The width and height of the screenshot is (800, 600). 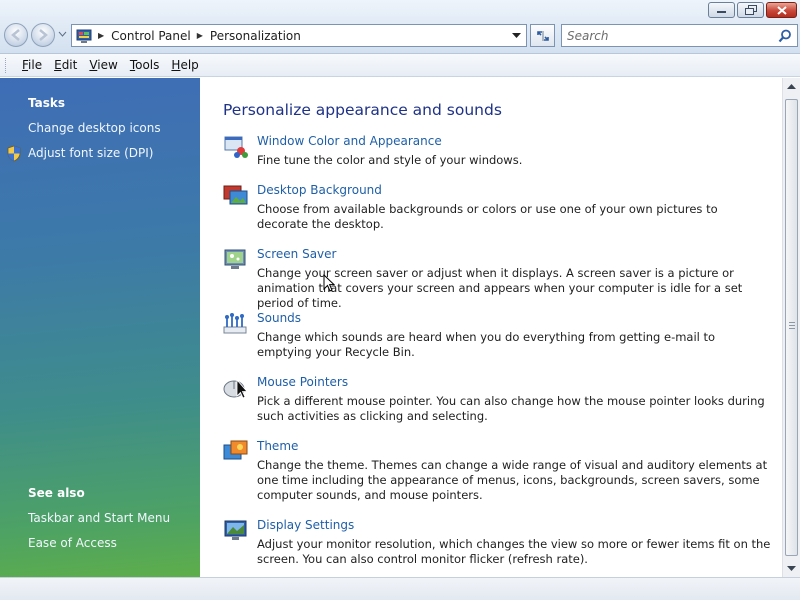 I want to click on minimize-button, so click(x=721, y=10).